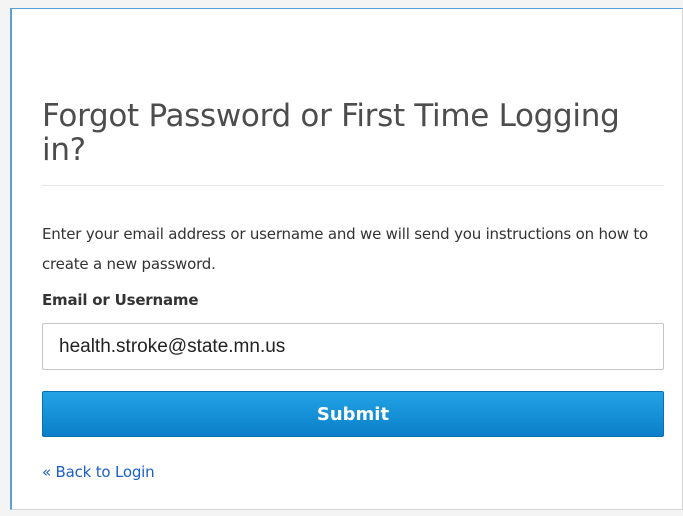 Image resolution: width=683 pixels, height=516 pixels. What do you see at coordinates (120, 300) in the screenshot?
I see `email-username-label: Email or Username` at bounding box center [120, 300].